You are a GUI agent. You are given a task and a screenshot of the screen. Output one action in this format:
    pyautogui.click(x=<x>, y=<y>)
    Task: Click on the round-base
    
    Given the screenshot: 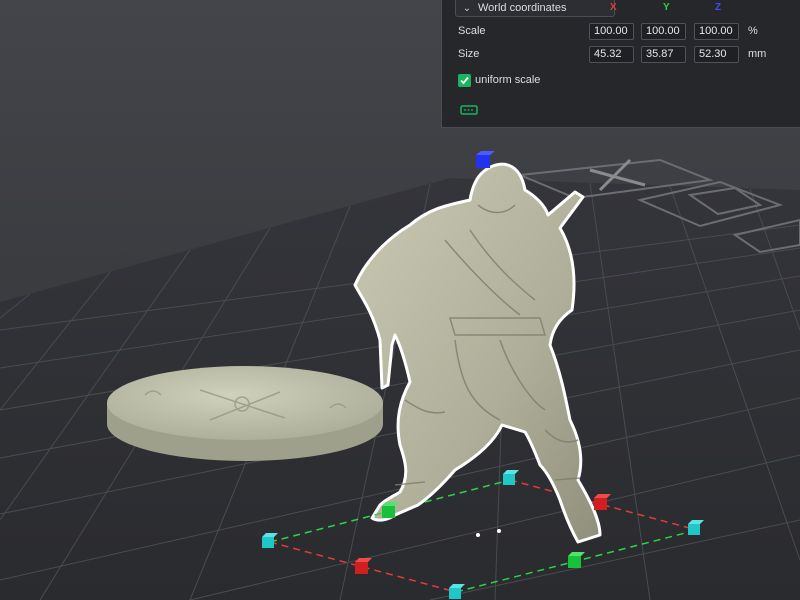 What is the action you would take?
    pyautogui.click(x=245, y=413)
    